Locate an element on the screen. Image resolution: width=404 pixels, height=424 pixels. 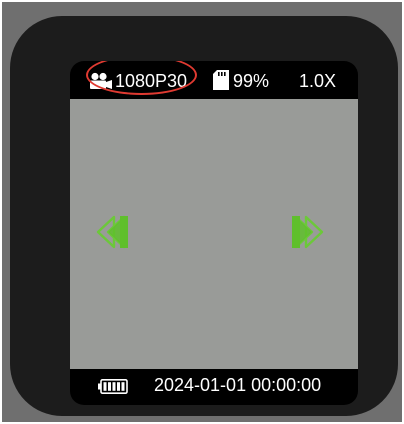
bottom-bar: 2024-01-01 00:00:00 is located at coordinates (214, 387).